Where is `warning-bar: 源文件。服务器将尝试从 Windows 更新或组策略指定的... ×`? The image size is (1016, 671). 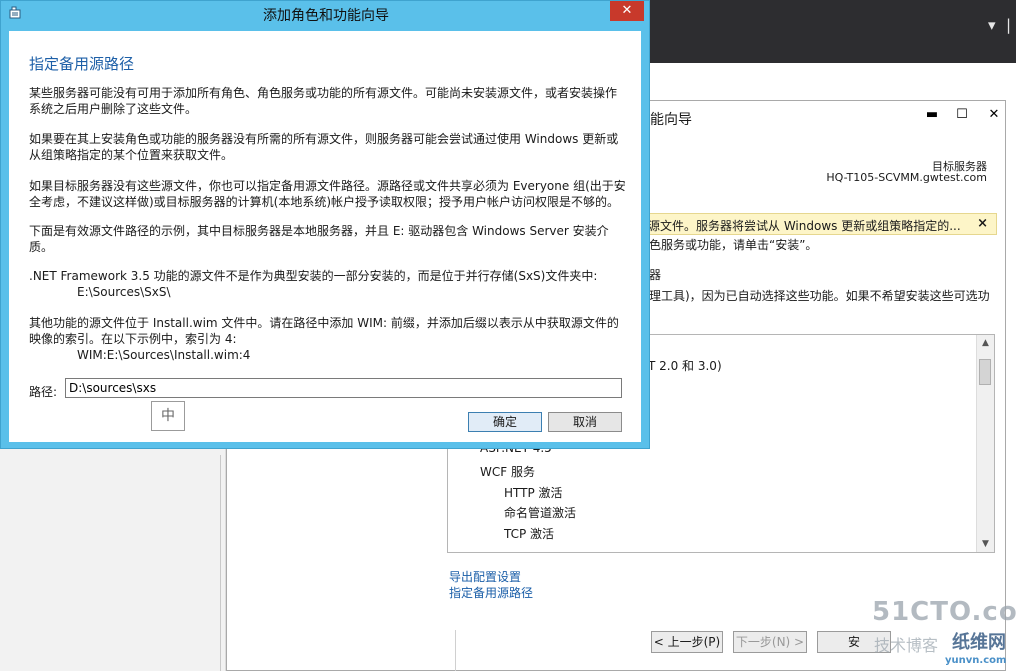
warning-bar: 源文件。服务器将尝试从 Windows 更新或组策略指定的... × is located at coordinates (822, 224).